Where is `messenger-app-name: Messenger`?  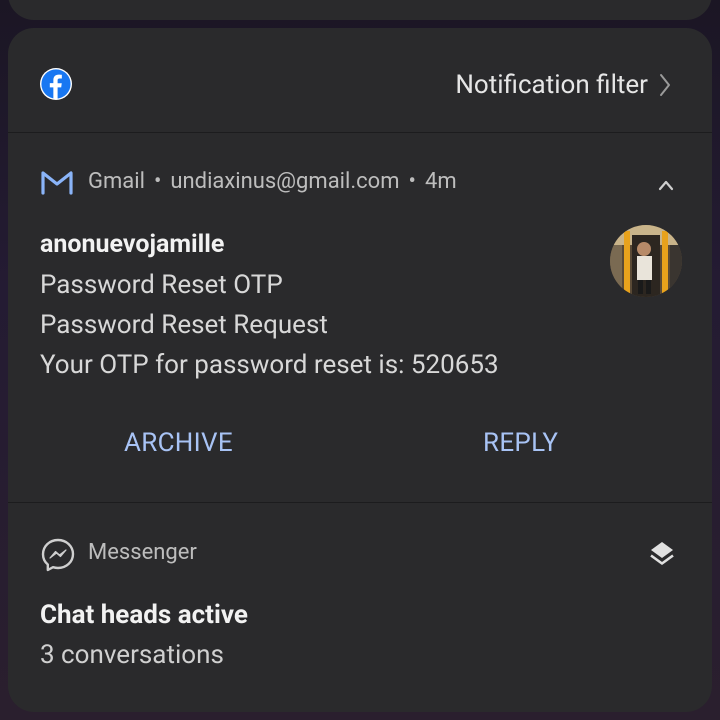 messenger-app-name: Messenger is located at coordinates (142, 552).